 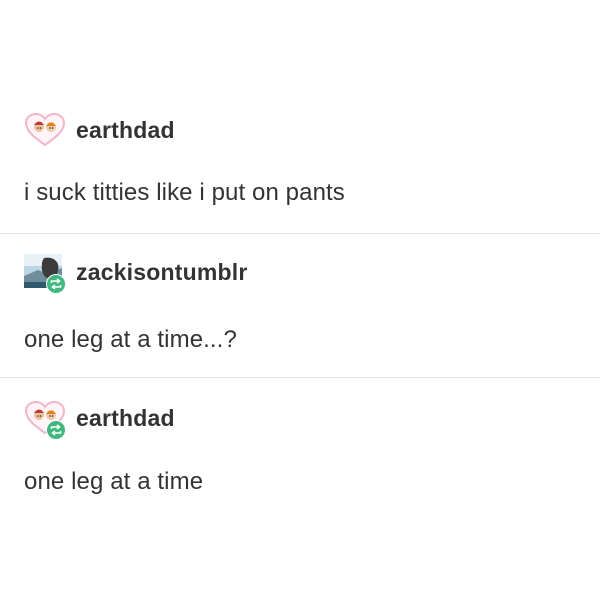 I want to click on post-header: zackisontumblr, so click(x=136, y=274).